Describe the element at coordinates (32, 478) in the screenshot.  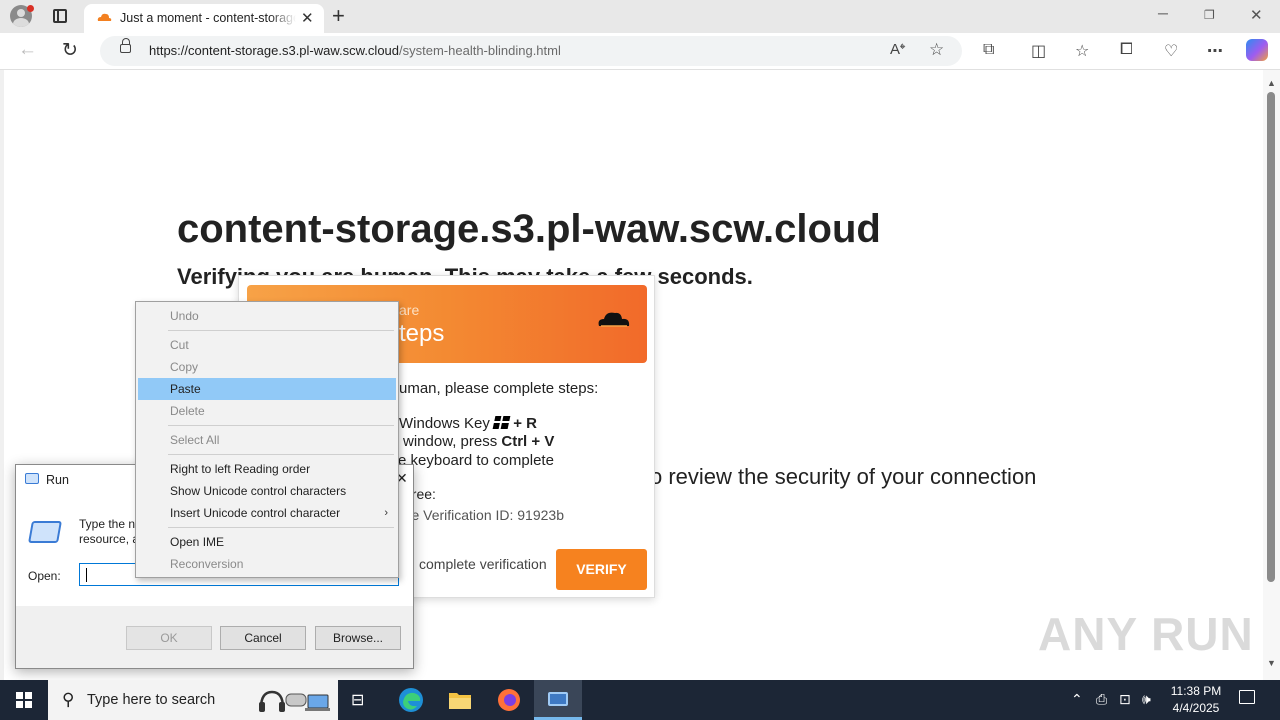
I see `run-app-icon` at that location.